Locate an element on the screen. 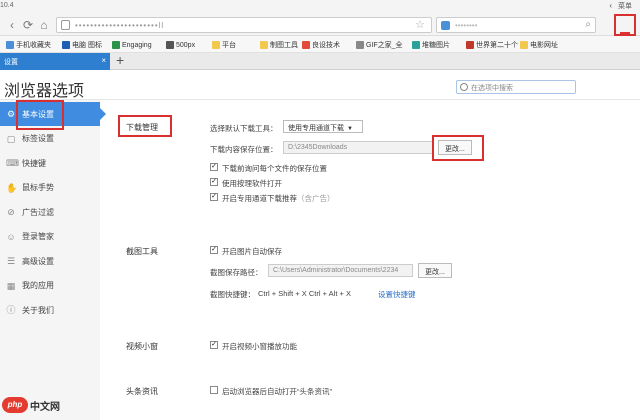 Image resolution: width=640 pixels, height=420 pixels. watermark-text: 中文网 is located at coordinates (45, 407).